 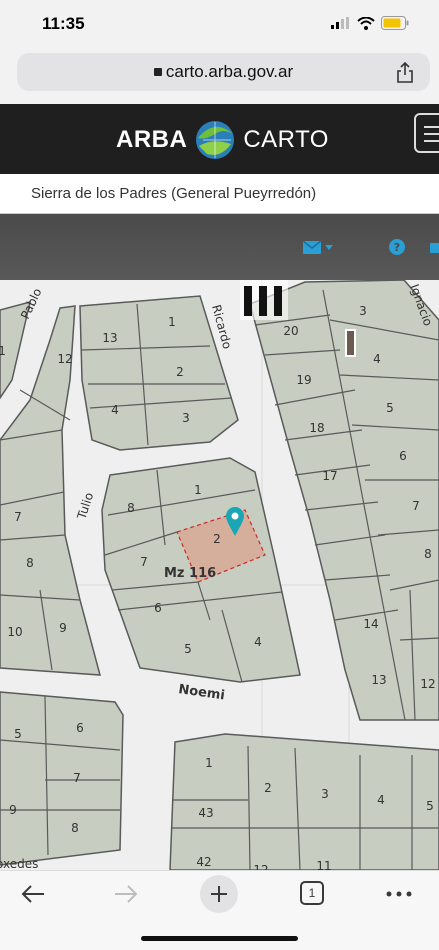 I want to click on street-label: oxedes, so click(x=19, y=863).